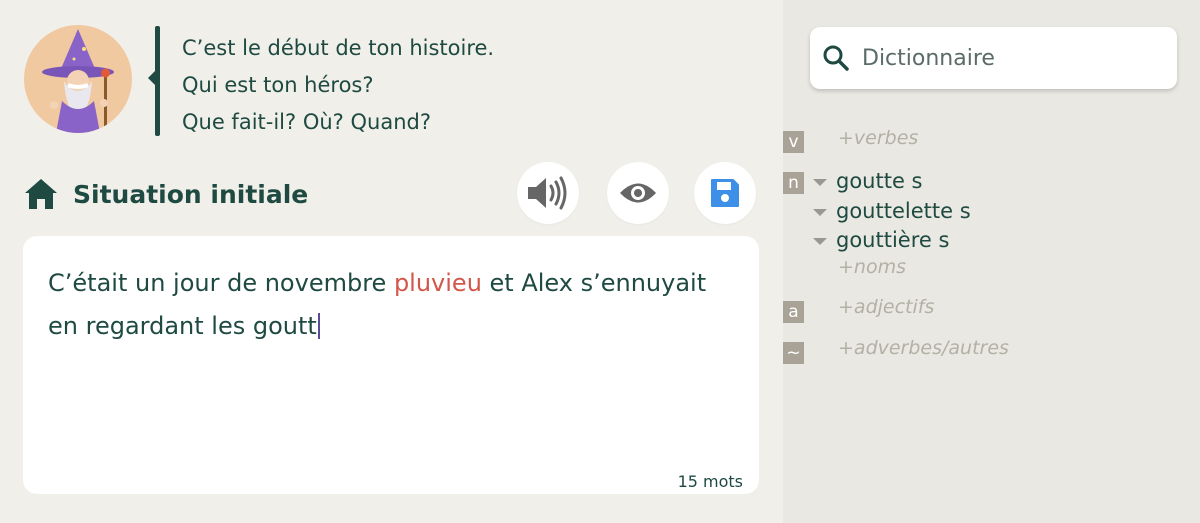  I want to click on dictionary-word: gouttelette s, so click(892, 211).